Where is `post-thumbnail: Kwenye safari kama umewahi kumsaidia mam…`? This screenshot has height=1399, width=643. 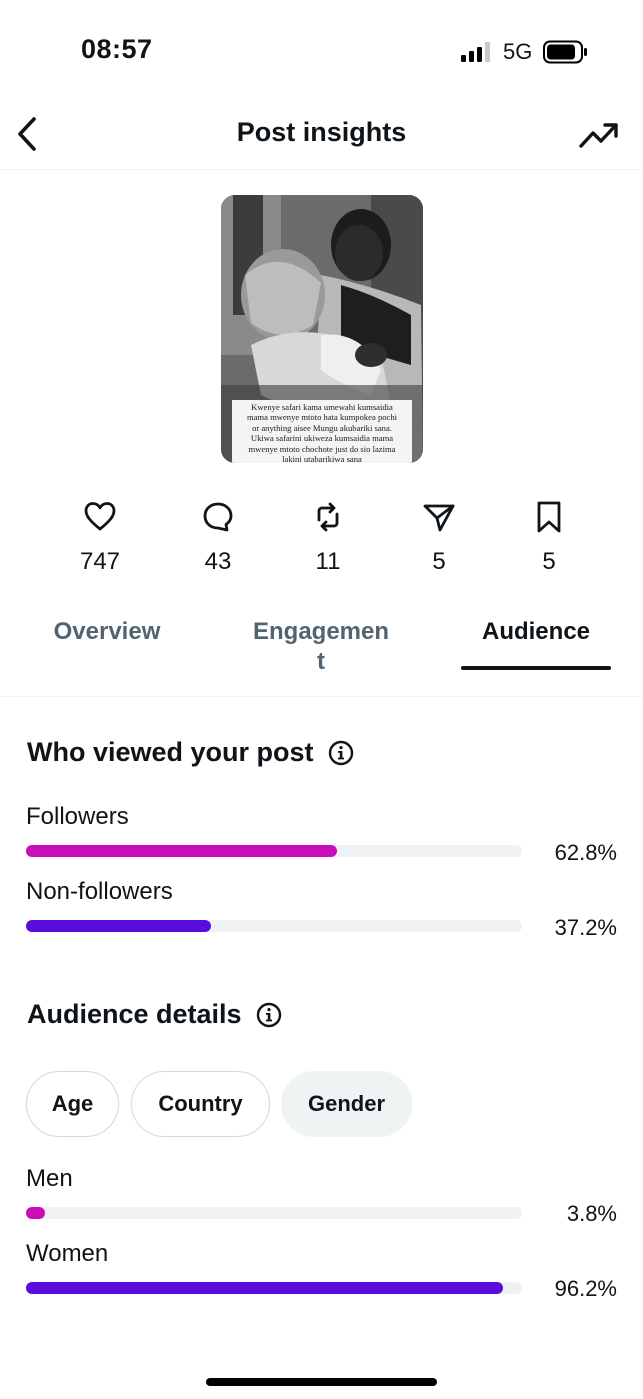
post-thumbnail: Kwenye safari kama umewahi kumsaidia mam… is located at coordinates (322, 329).